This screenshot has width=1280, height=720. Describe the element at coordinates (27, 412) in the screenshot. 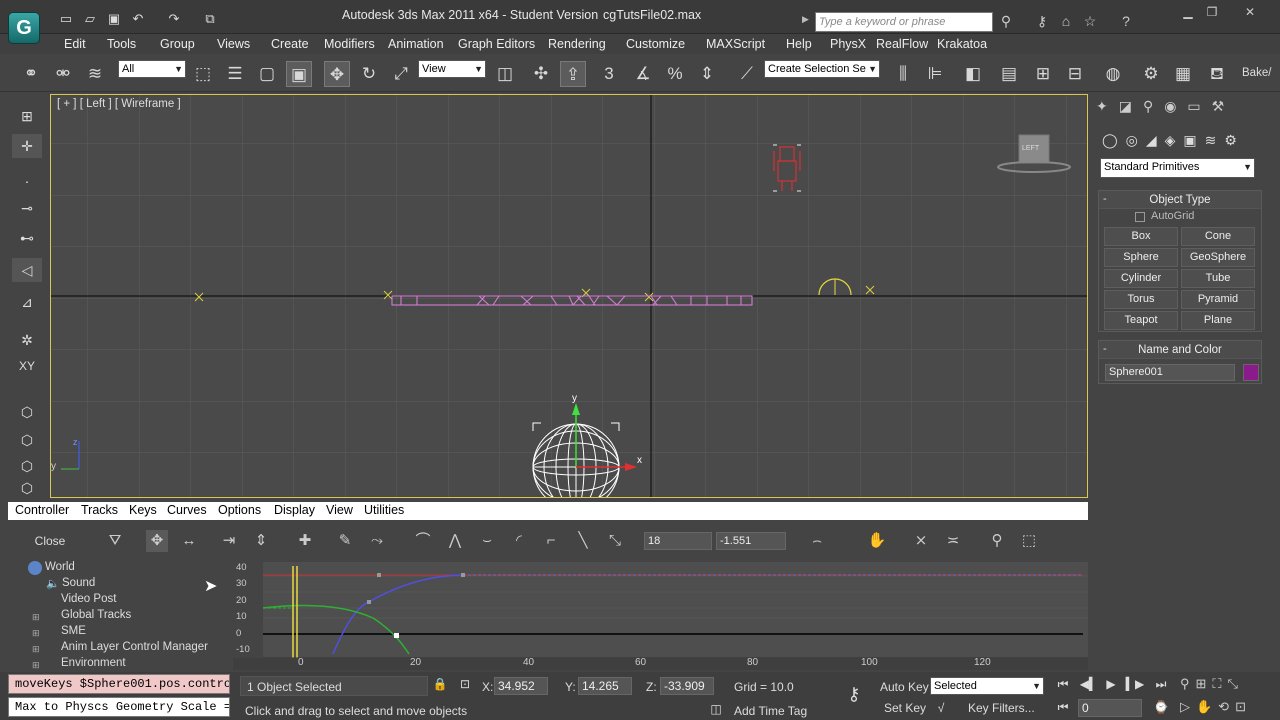

I see `sd-primitive-icon-1: ⬡` at that location.